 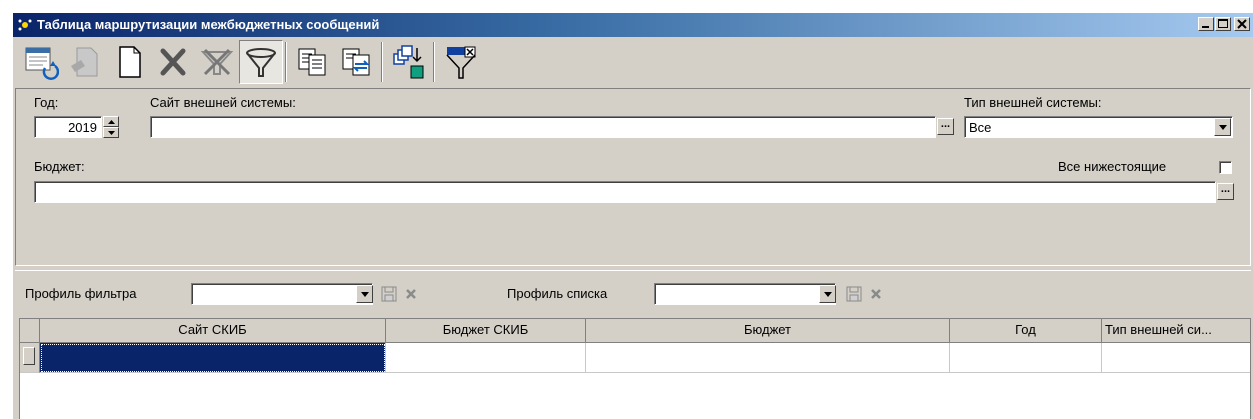 I want to click on column-header-site: Сайт СКИБ, so click(x=213, y=331).